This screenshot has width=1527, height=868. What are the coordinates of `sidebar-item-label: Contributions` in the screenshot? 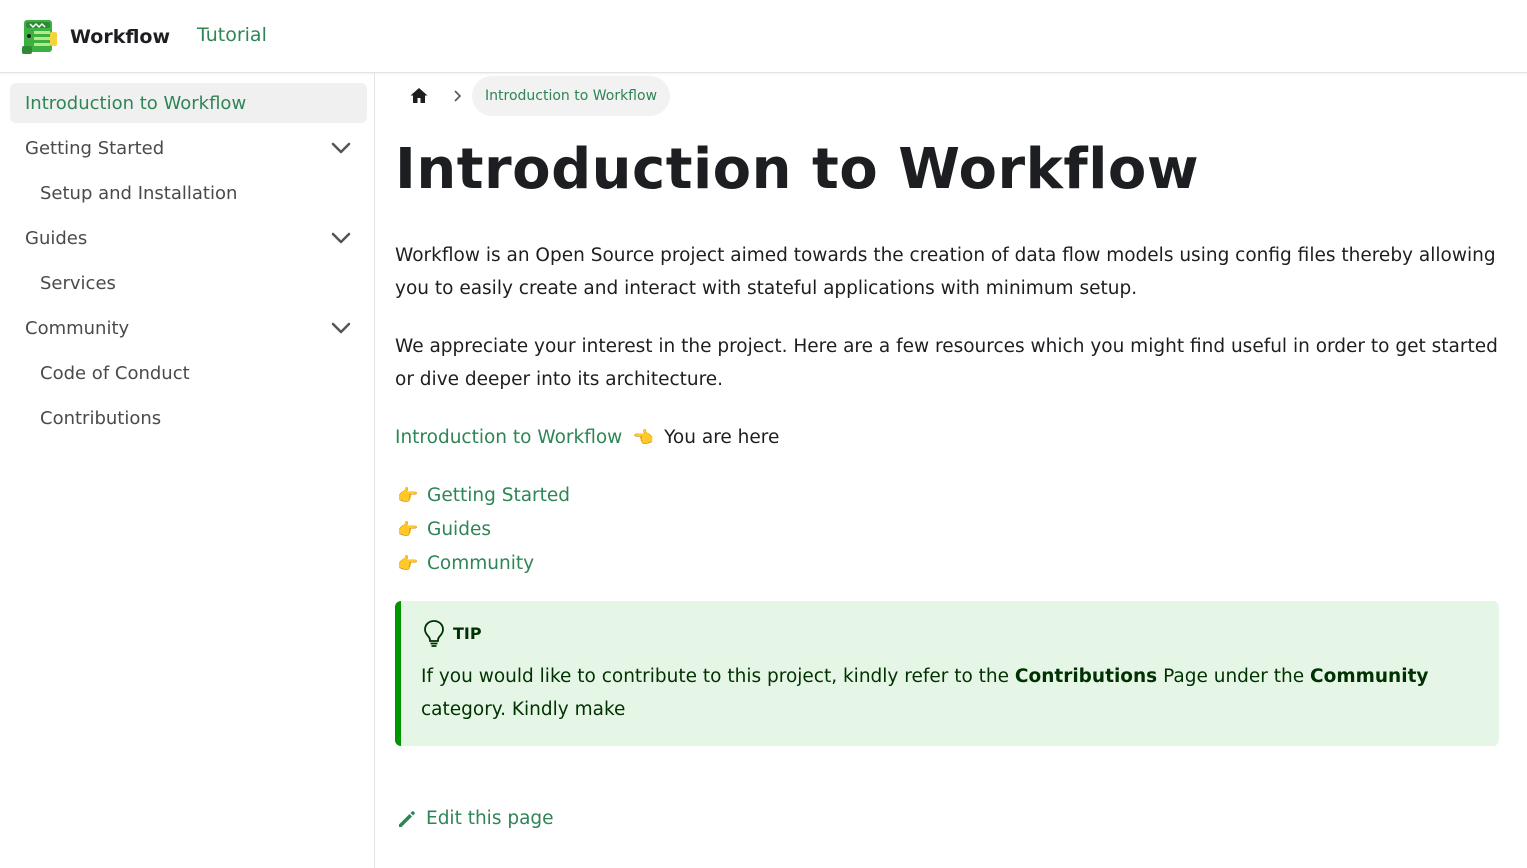 It's located at (101, 418).